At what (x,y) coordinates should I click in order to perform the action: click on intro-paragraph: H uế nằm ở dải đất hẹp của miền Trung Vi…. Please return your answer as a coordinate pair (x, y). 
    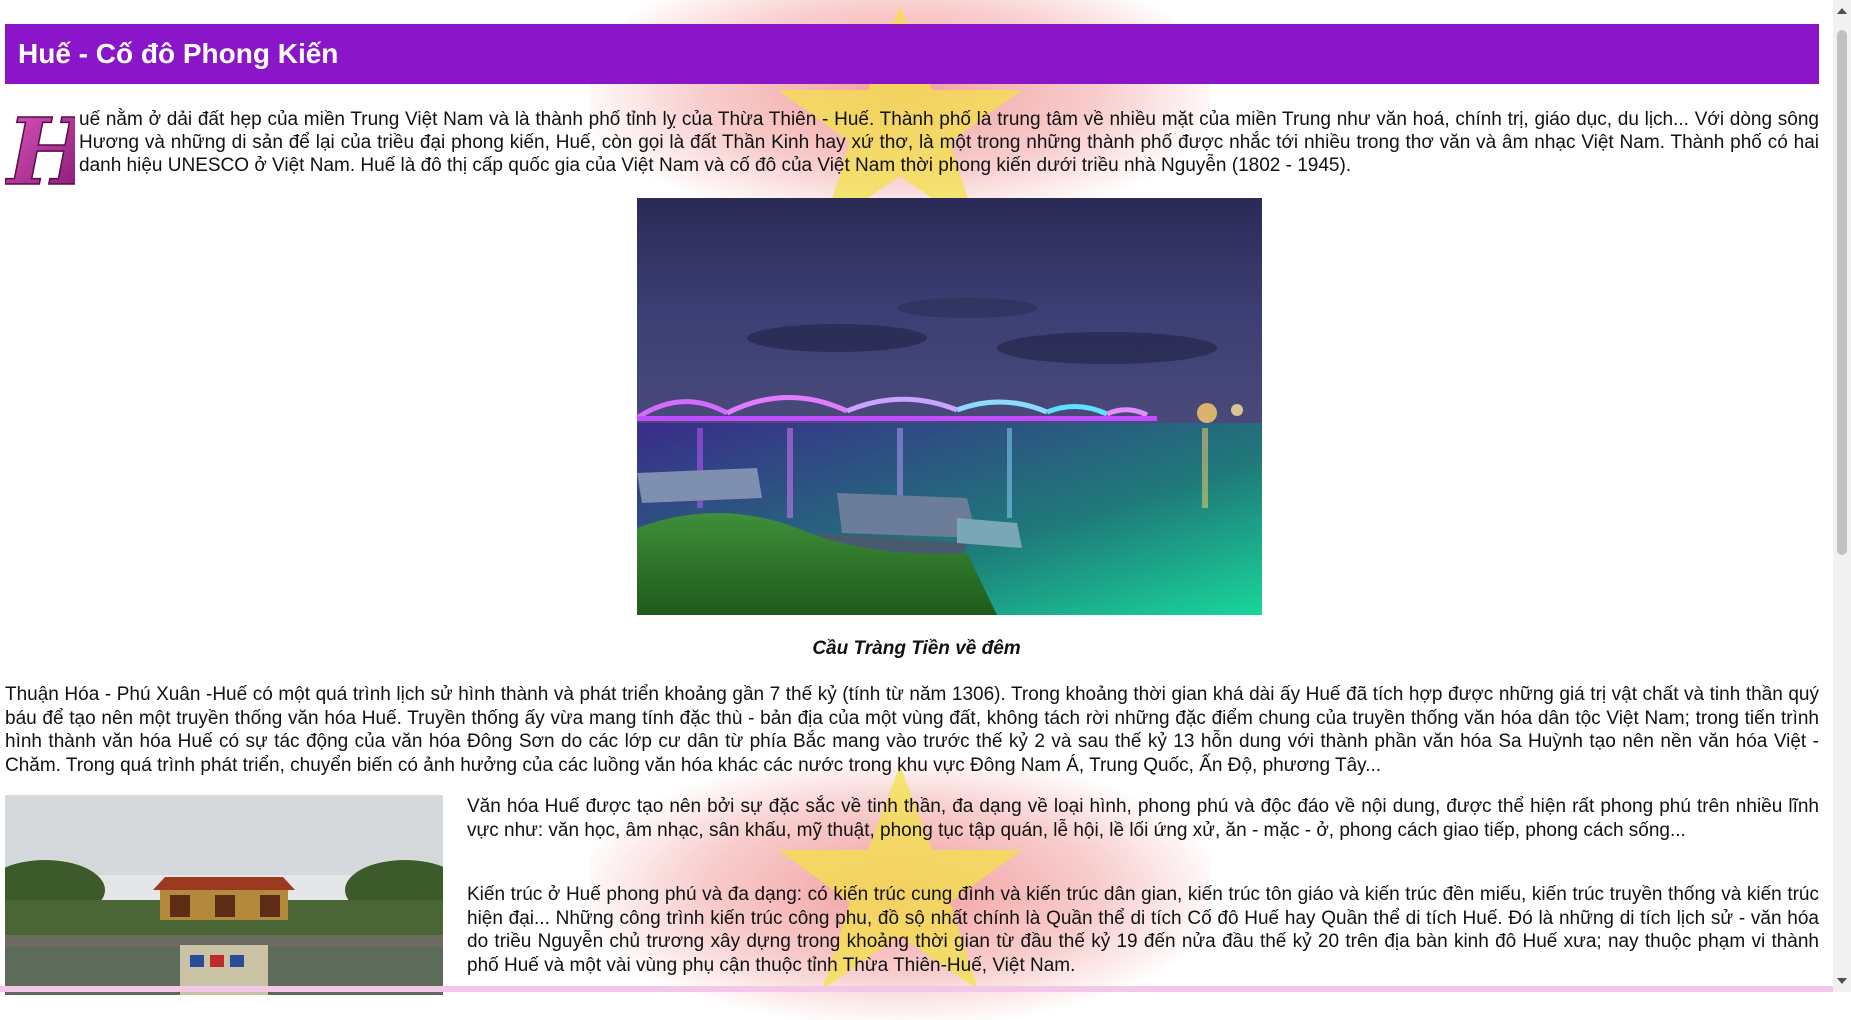
    Looking at the image, I should click on (912, 151).